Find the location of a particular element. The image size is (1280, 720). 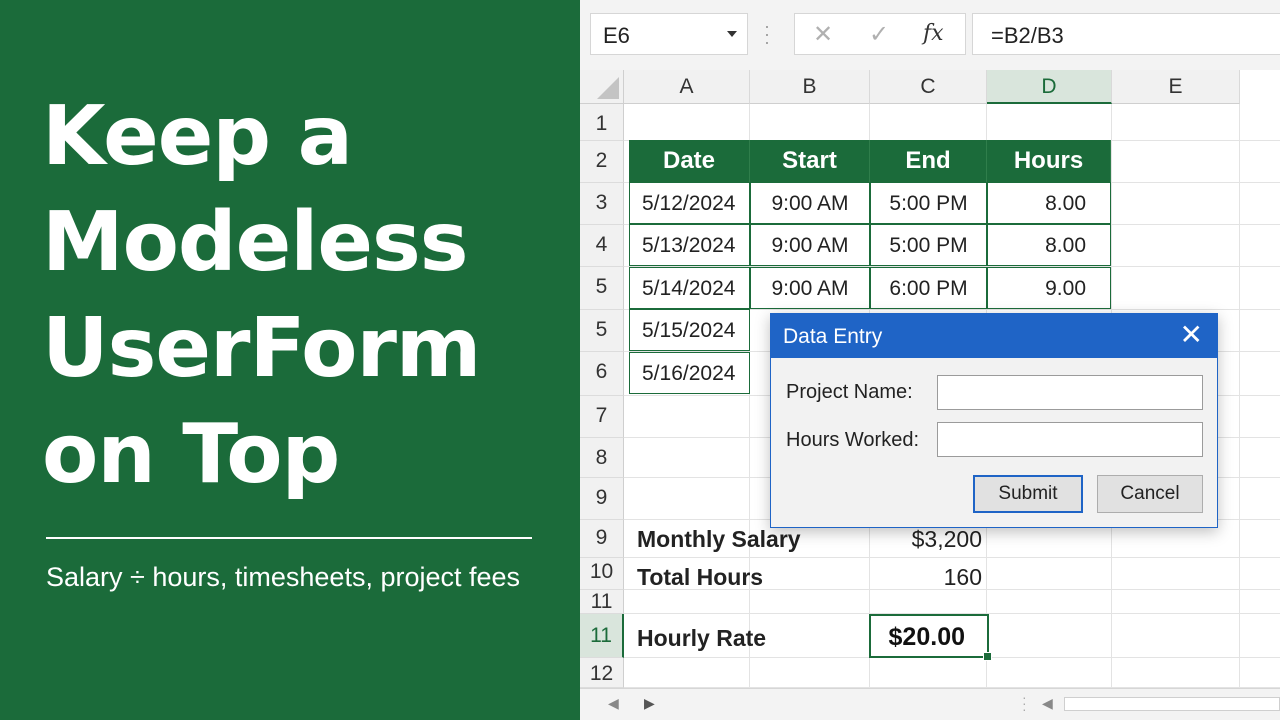

formula-input: =B2/B3 is located at coordinates (1126, 34).